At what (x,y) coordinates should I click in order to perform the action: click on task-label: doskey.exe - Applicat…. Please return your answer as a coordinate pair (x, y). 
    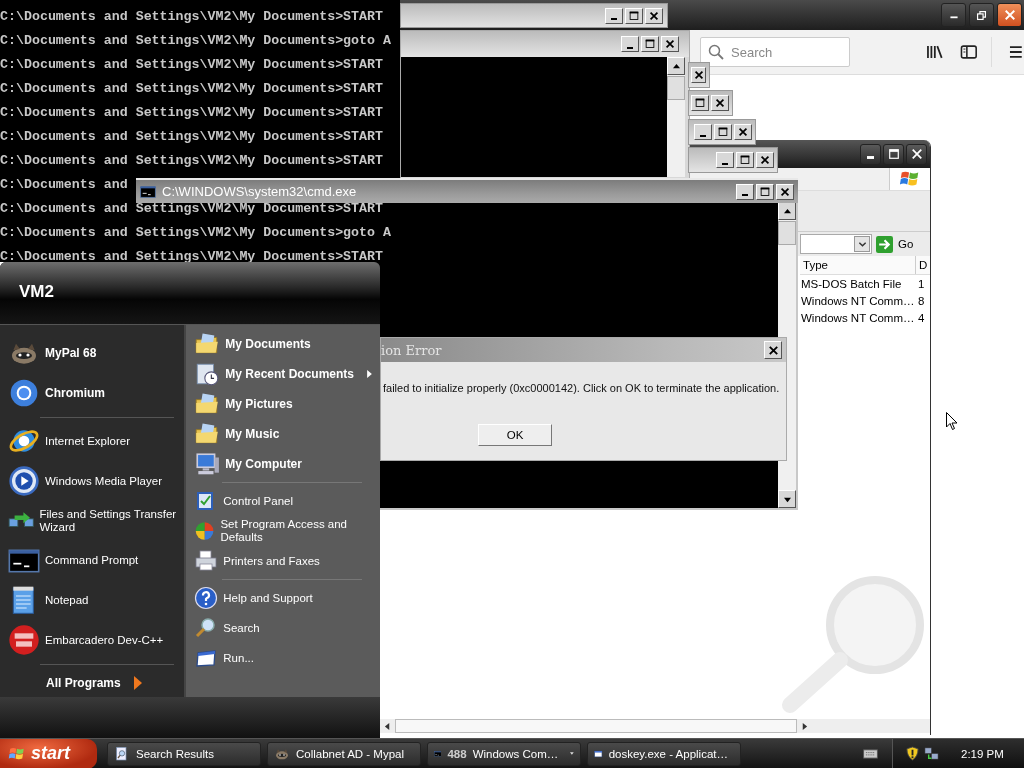
    Looking at the image, I should click on (668, 753).